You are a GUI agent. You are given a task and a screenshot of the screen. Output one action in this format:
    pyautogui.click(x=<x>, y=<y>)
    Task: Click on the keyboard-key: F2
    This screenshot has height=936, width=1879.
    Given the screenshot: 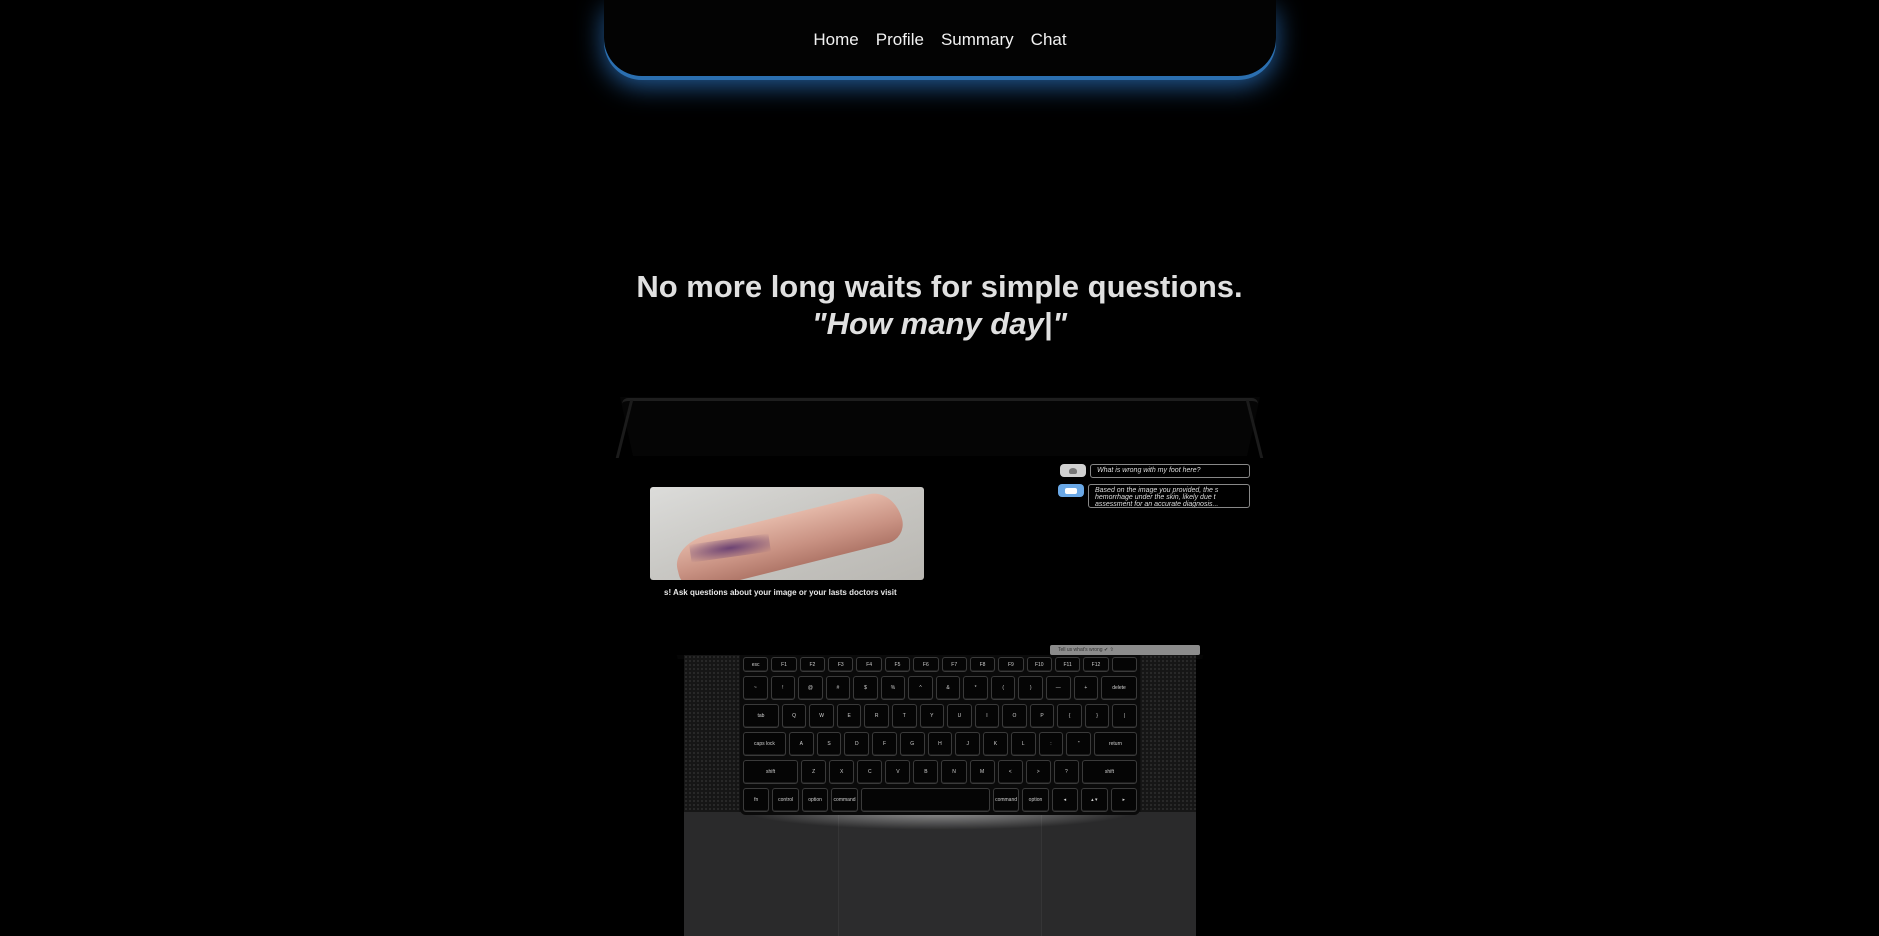 What is the action you would take?
    pyautogui.click(x=812, y=664)
    